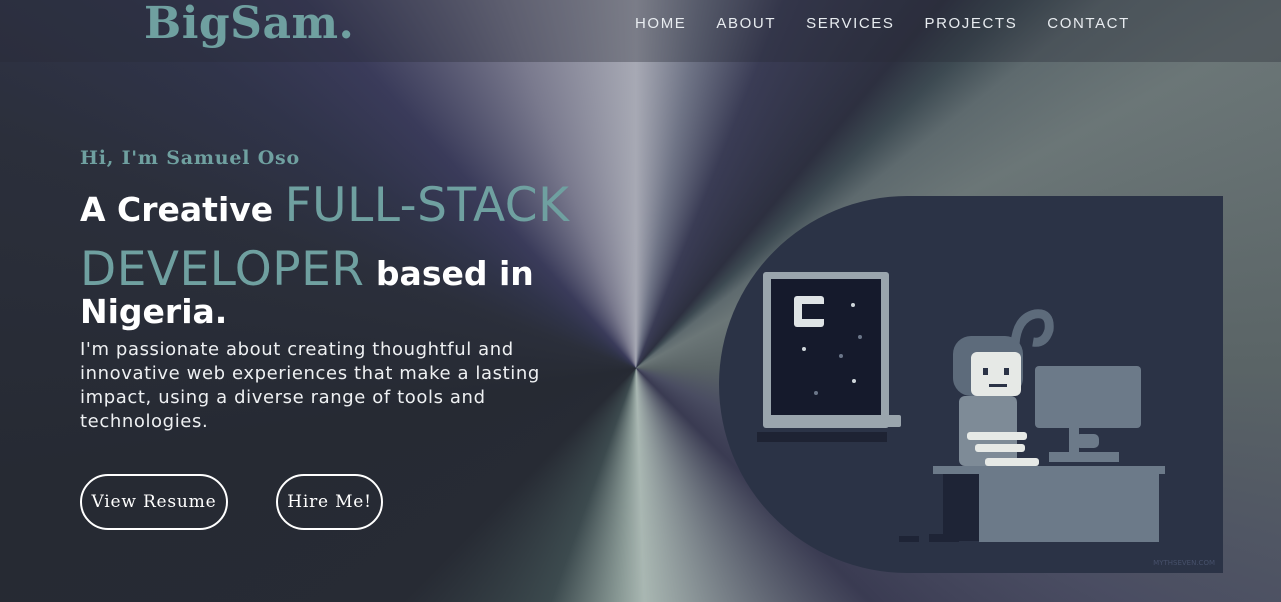 This screenshot has height=602, width=1281. What do you see at coordinates (1184, 563) in the screenshot?
I see `illustration-watermark: MYTHSEVEN.COM` at bounding box center [1184, 563].